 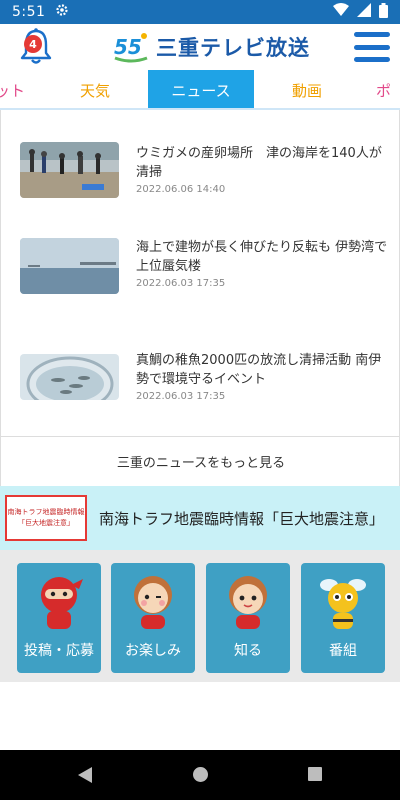 What do you see at coordinates (242, 518) in the screenshot?
I see `alert-text: 南海トラフ地震臨時情報「巨大地震注意」` at bounding box center [242, 518].